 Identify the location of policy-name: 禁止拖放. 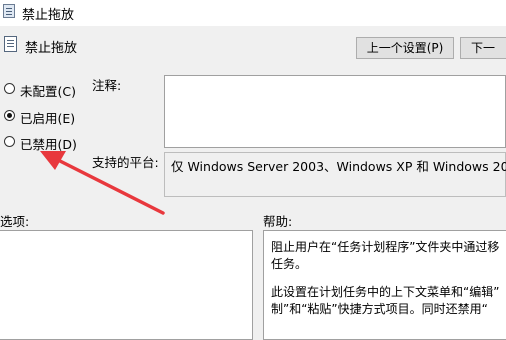
(51, 48).